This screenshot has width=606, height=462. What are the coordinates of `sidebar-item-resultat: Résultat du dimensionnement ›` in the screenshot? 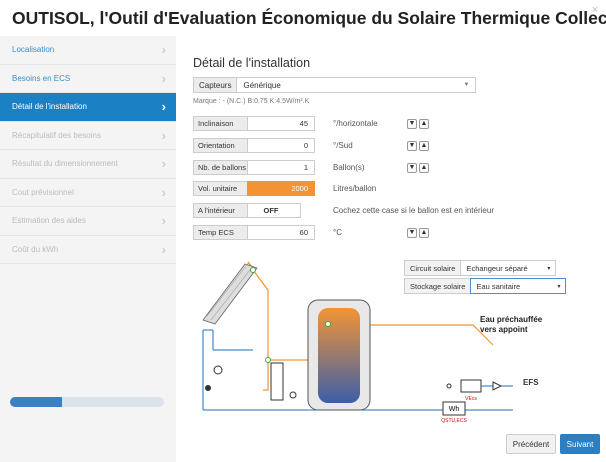 It's located at (88, 164).